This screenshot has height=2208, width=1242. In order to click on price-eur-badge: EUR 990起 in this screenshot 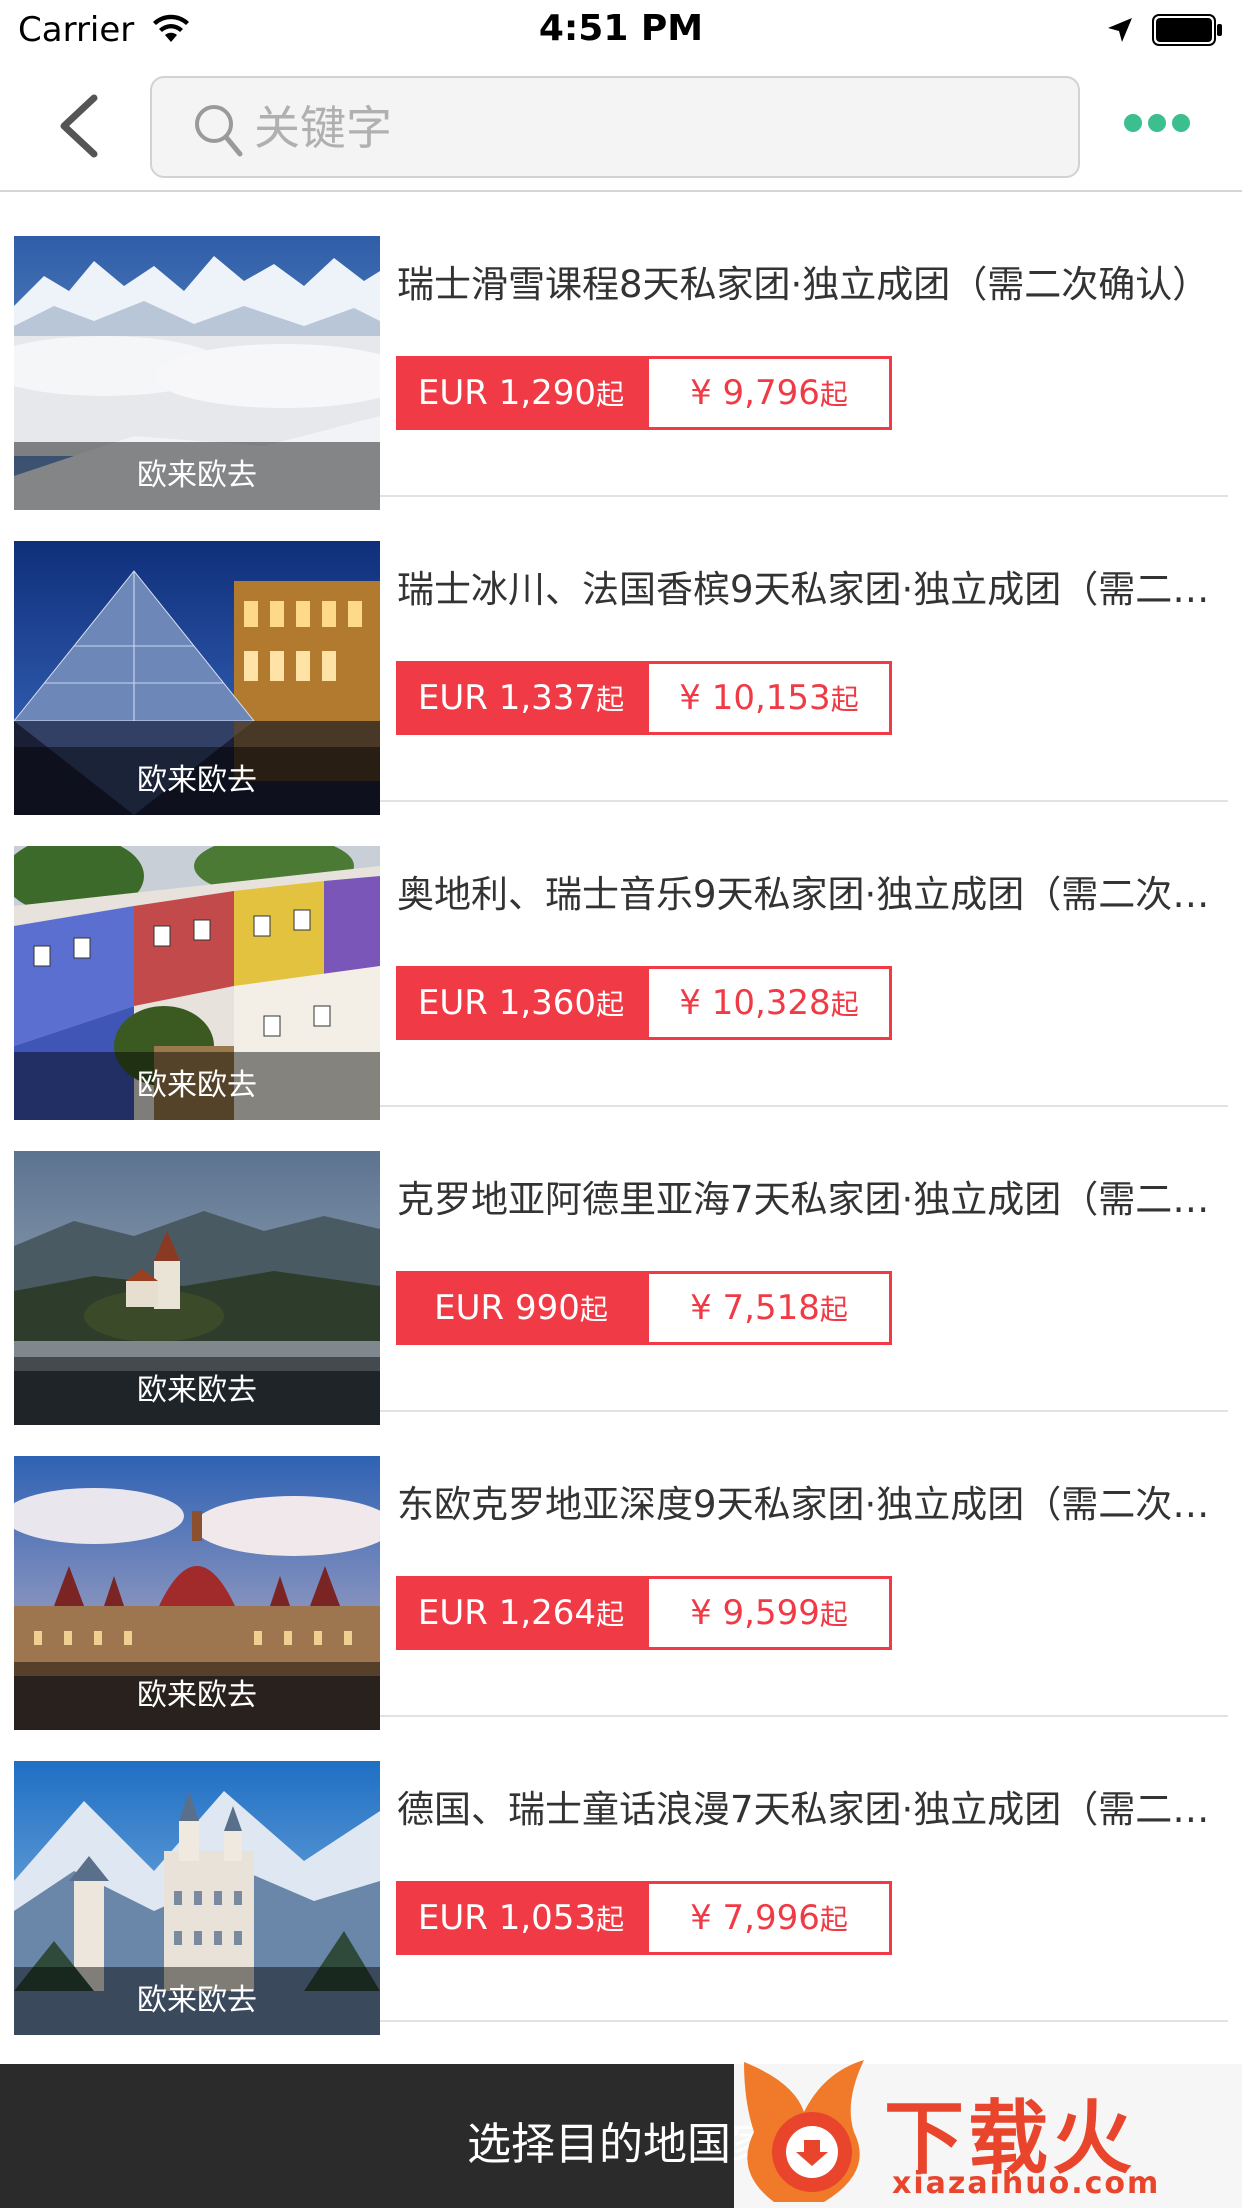, I will do `click(521, 1308)`.